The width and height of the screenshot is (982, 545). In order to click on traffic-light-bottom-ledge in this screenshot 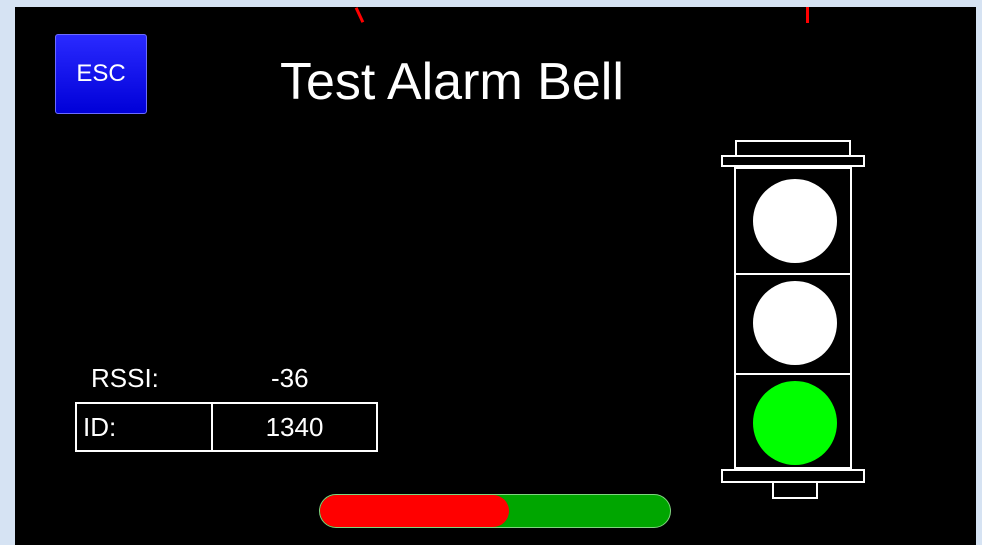, I will do `click(793, 476)`.